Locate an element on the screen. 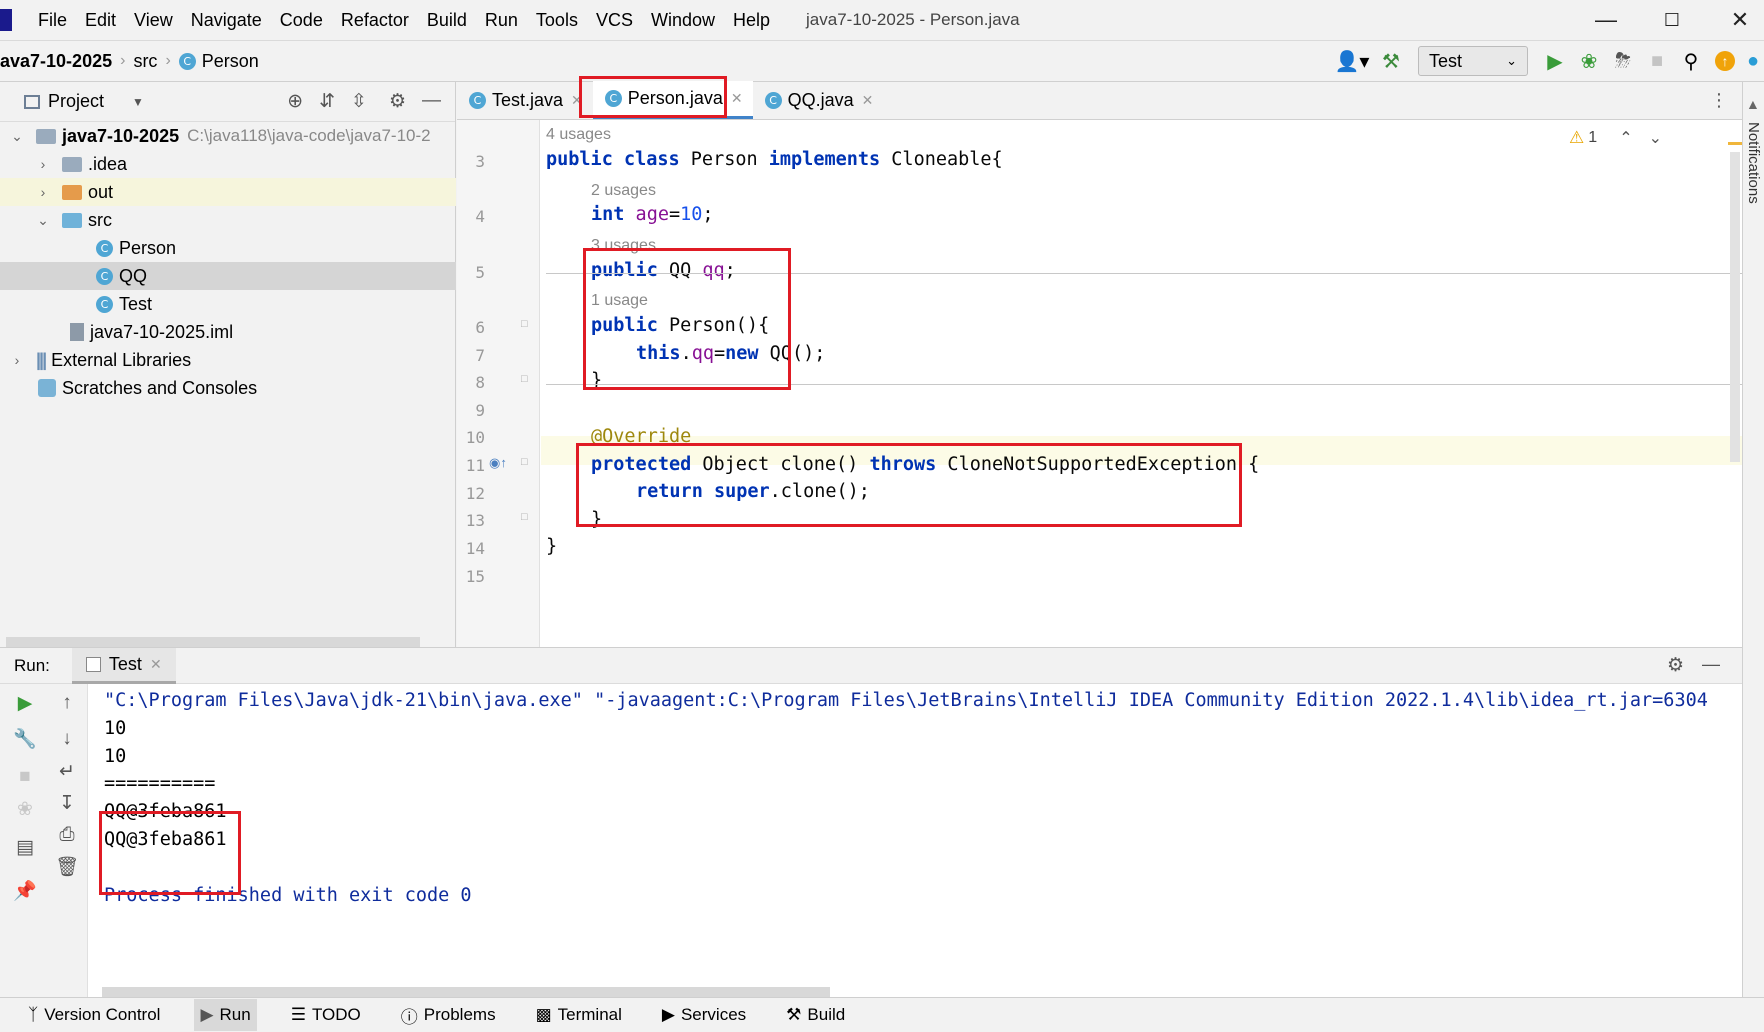 The image size is (1764, 1032). more-tabs-icon: ⋮ is located at coordinates (1719, 100).